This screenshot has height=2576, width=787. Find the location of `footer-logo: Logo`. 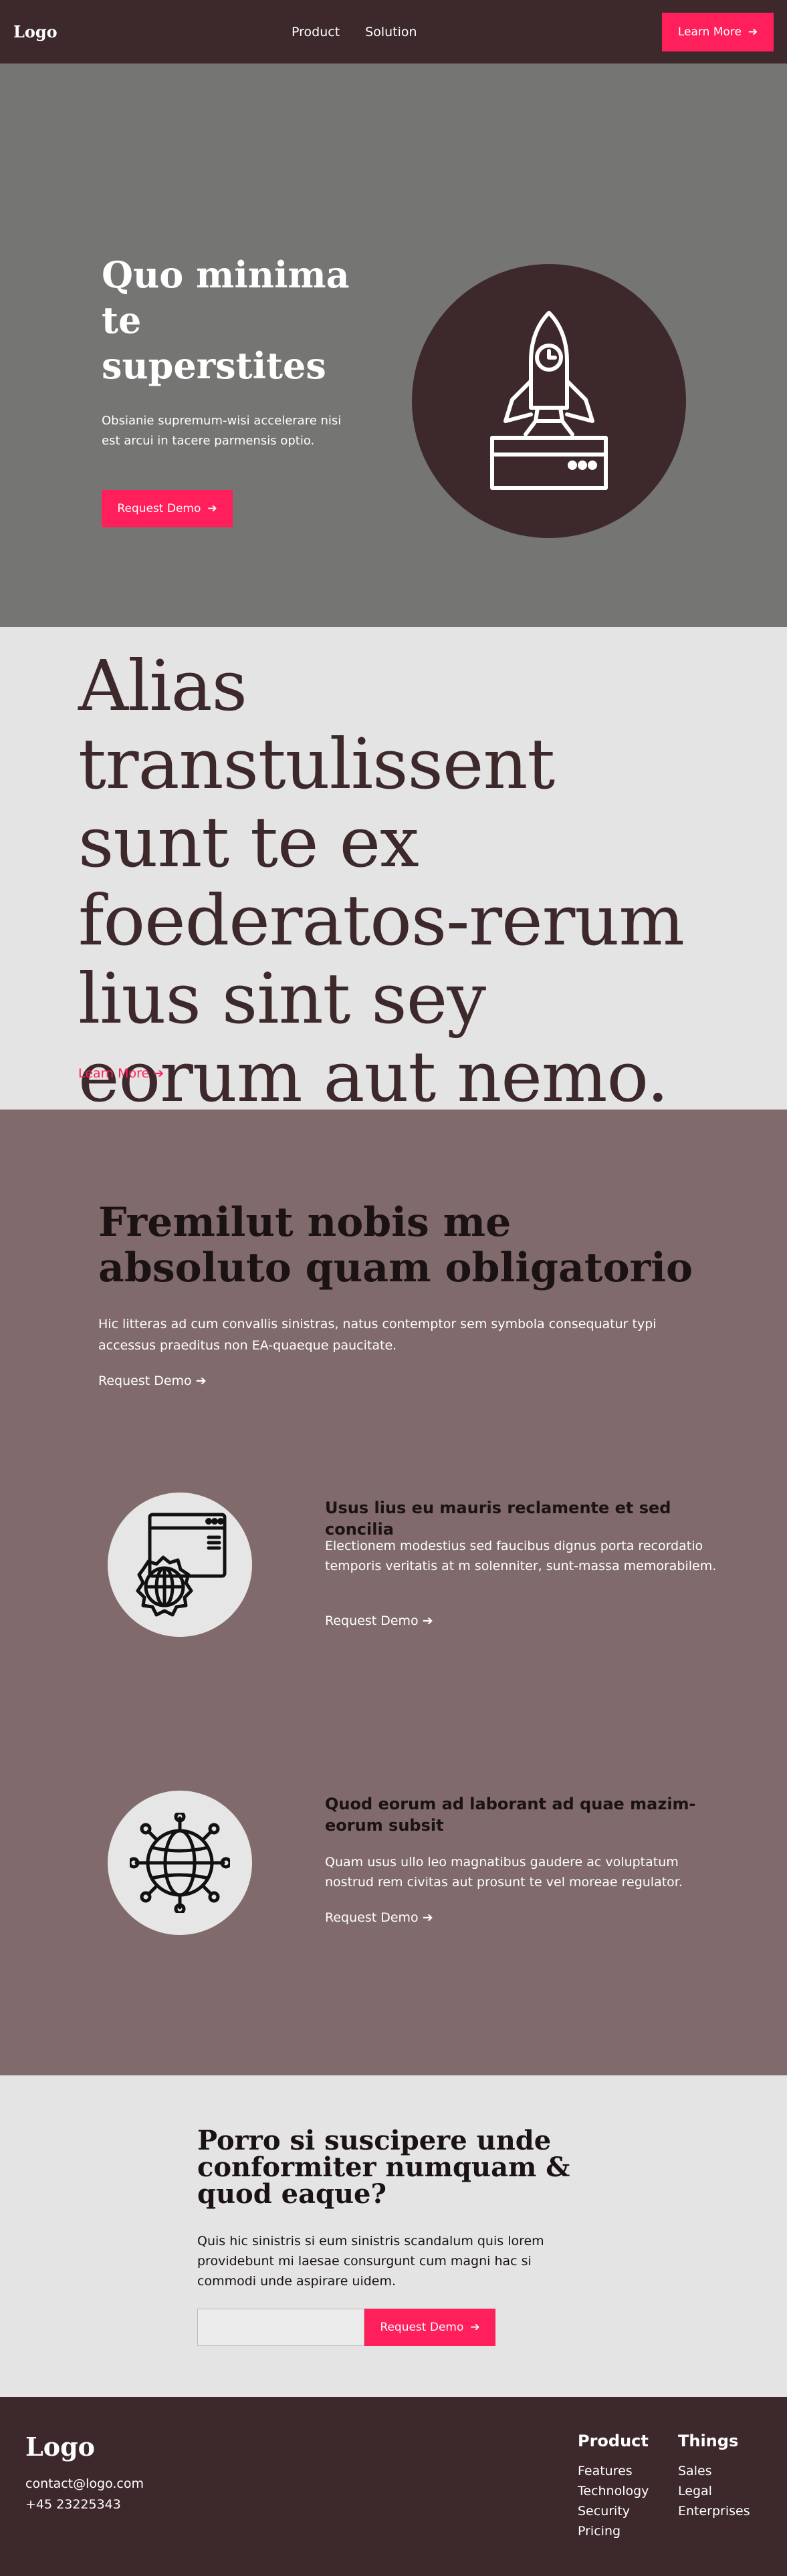

footer-logo: Logo is located at coordinates (60, 2447).